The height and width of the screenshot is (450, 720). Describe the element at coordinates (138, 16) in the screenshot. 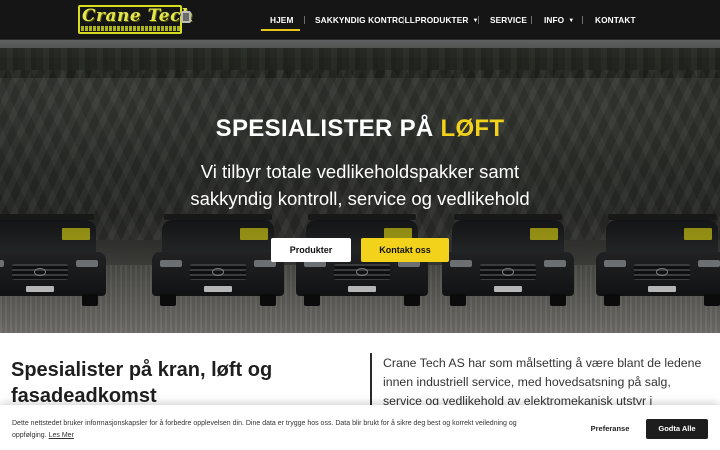

I see `logo-text: Crane Tech` at that location.